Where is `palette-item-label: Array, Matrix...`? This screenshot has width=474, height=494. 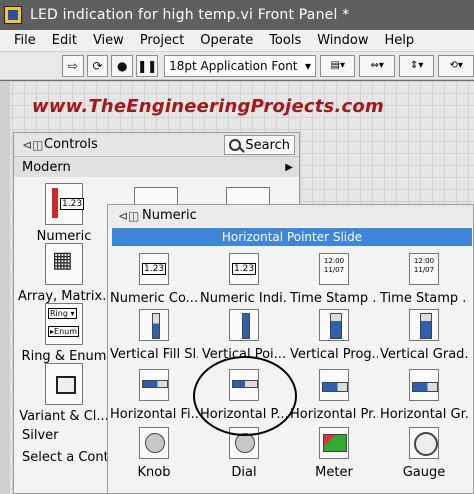
palette-item-label: Array, Matrix... is located at coordinates (64, 296).